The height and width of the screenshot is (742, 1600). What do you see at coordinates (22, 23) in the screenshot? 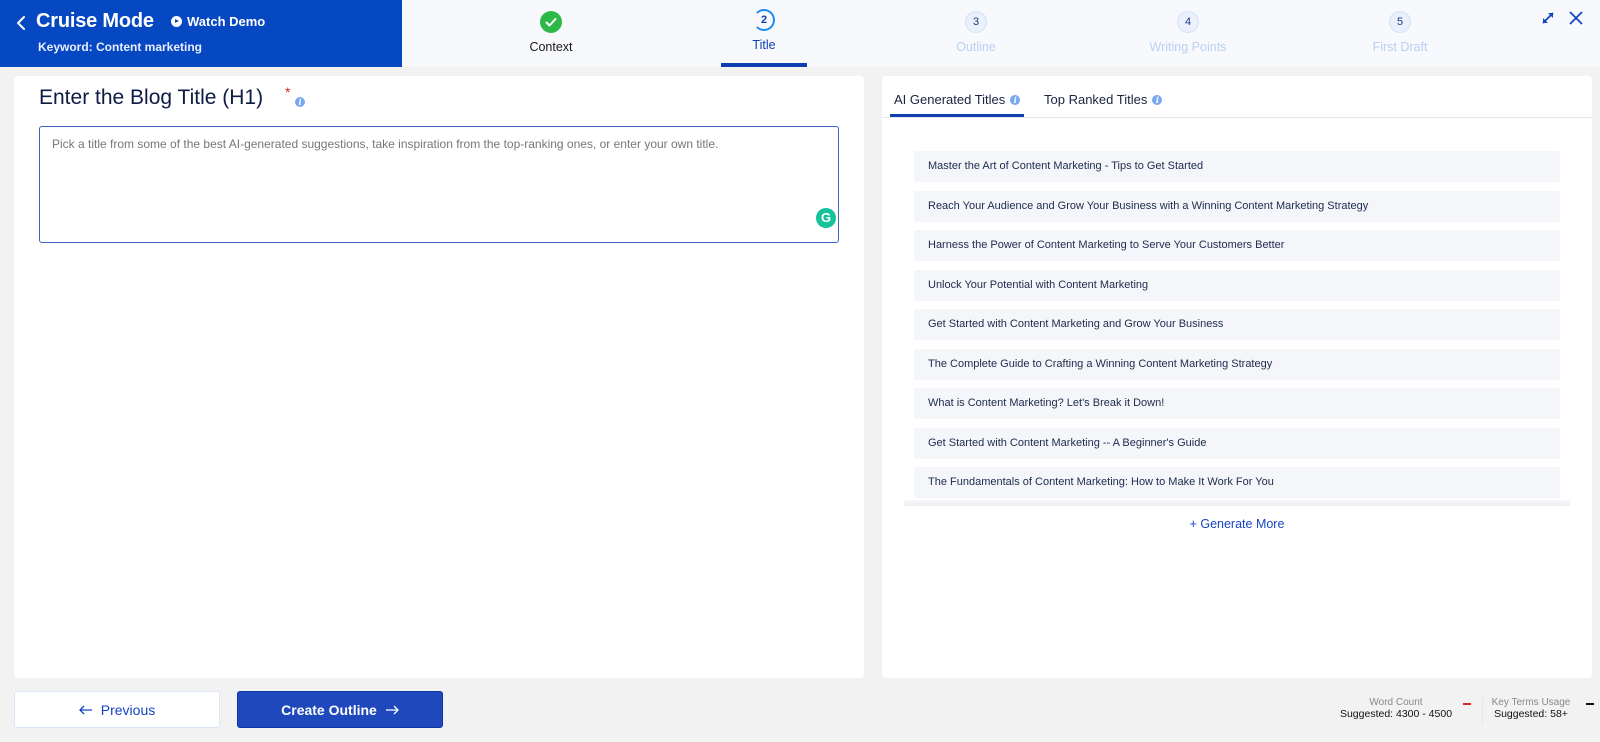
I see `back-chevron-icon` at bounding box center [22, 23].